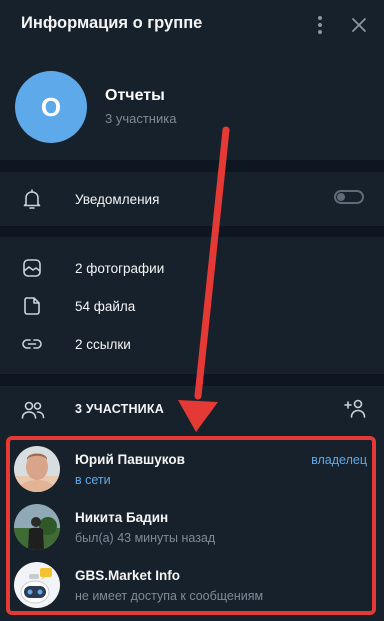  I want to click on links-label: 2 ссылки, so click(103, 344).